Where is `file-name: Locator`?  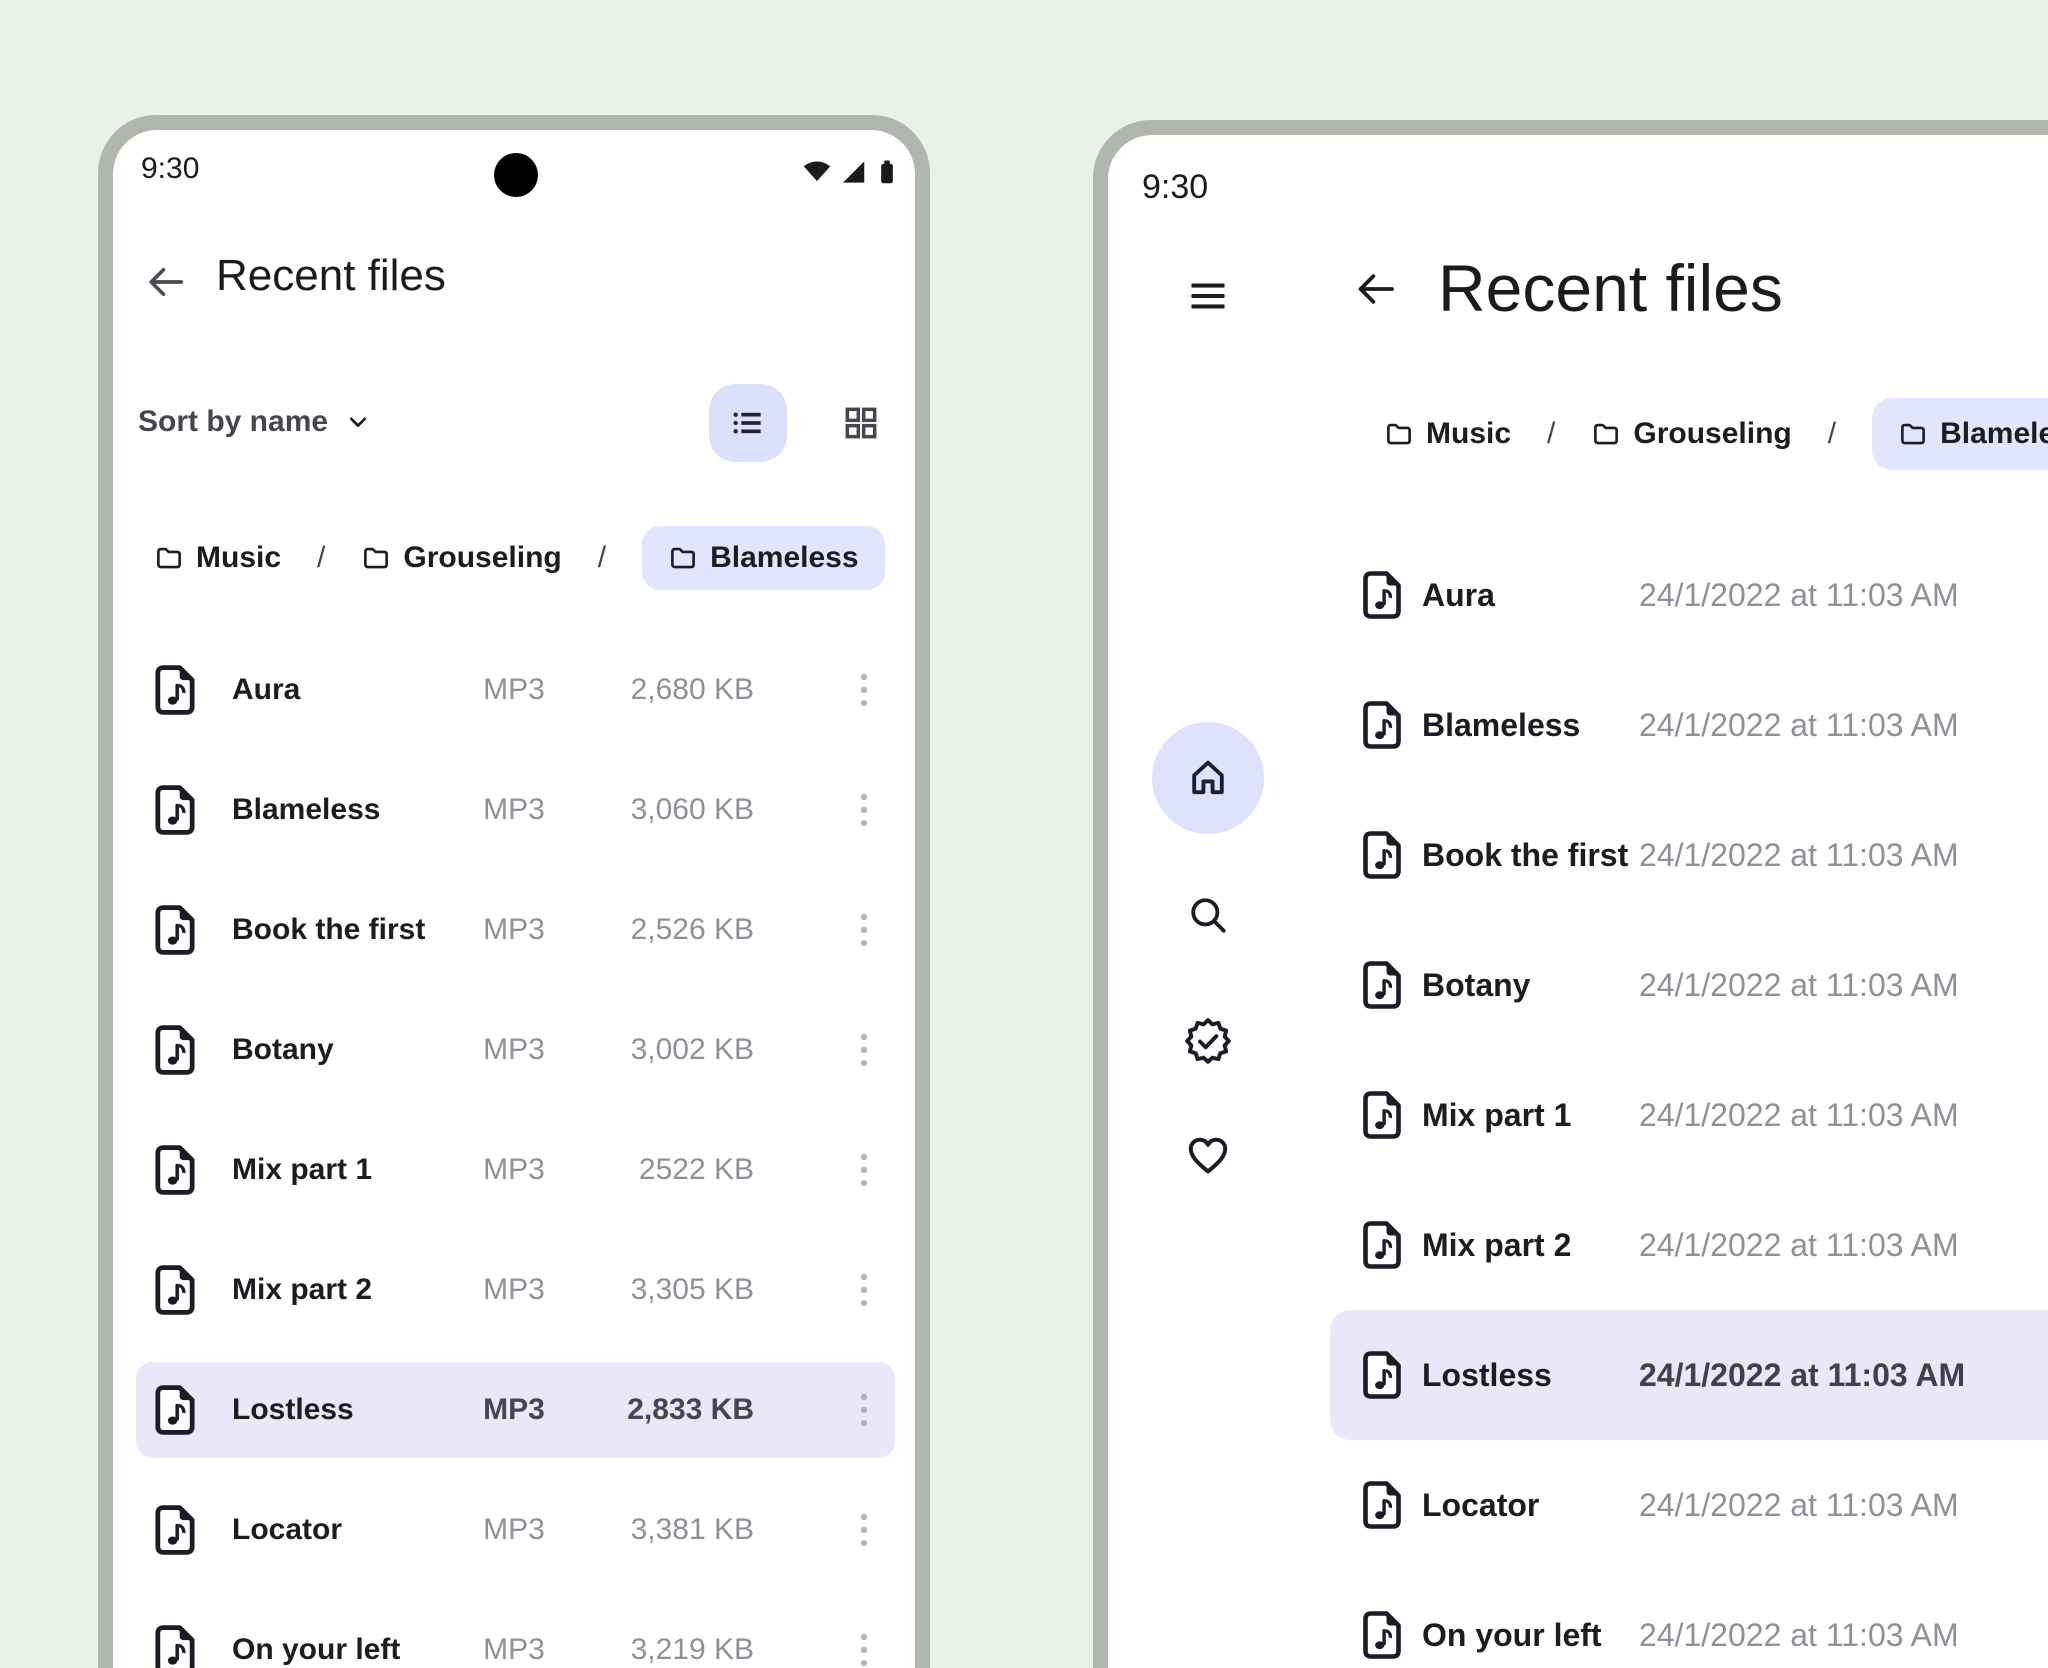 file-name: Locator is located at coordinates (287, 1529).